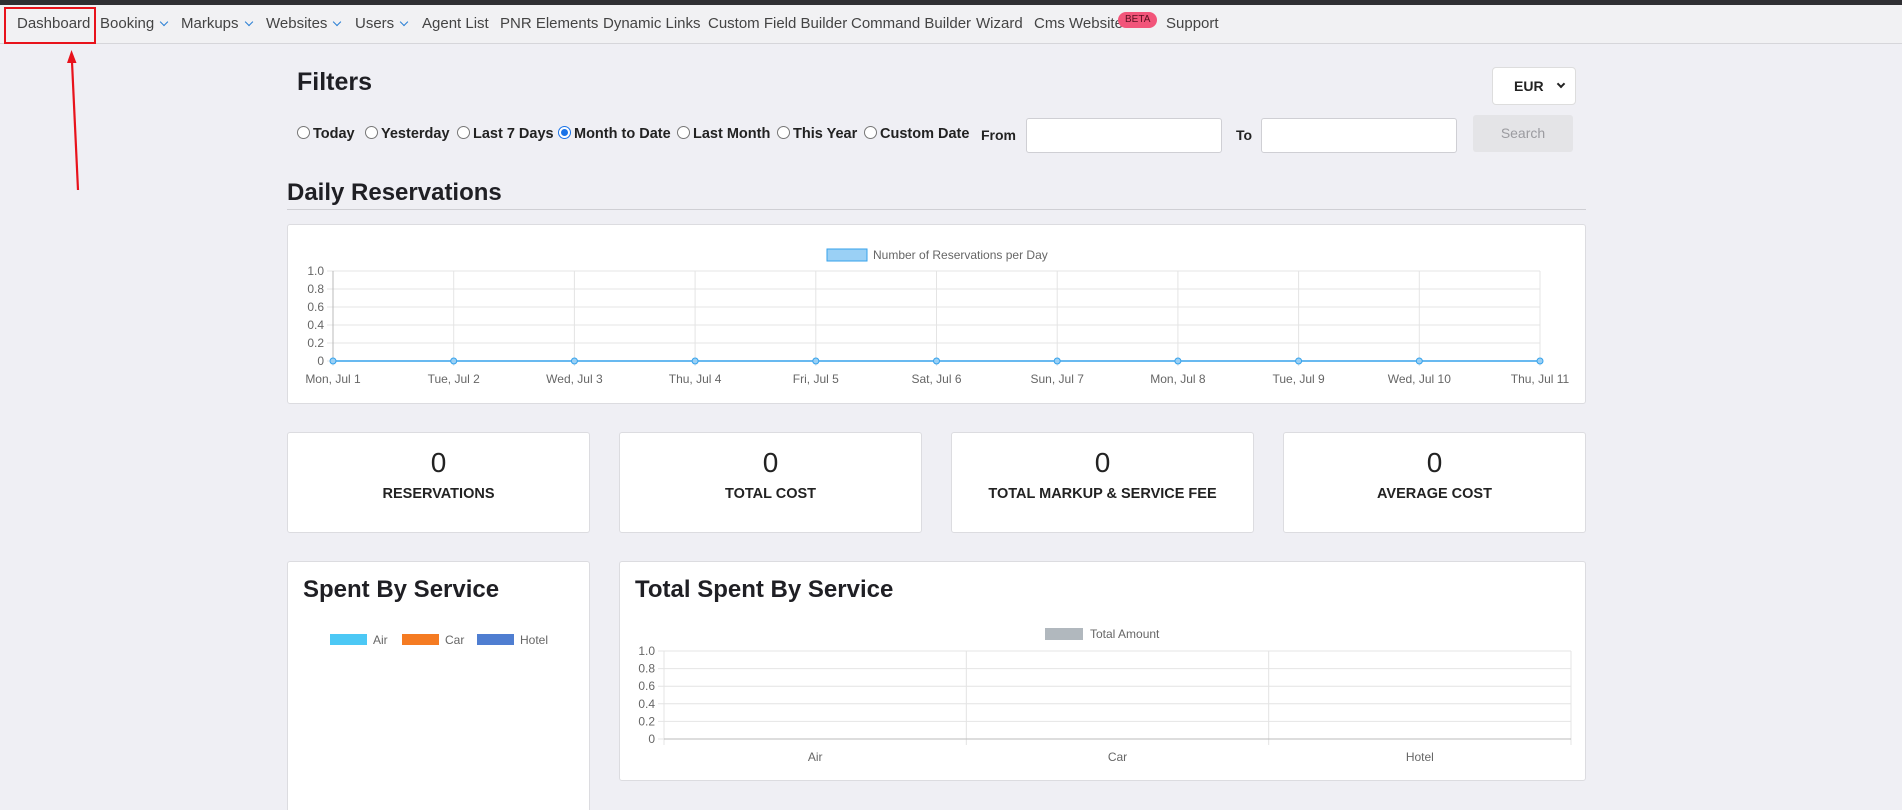  Describe the element at coordinates (495, 639) in the screenshot. I see `legend-swatch-hotel` at that location.